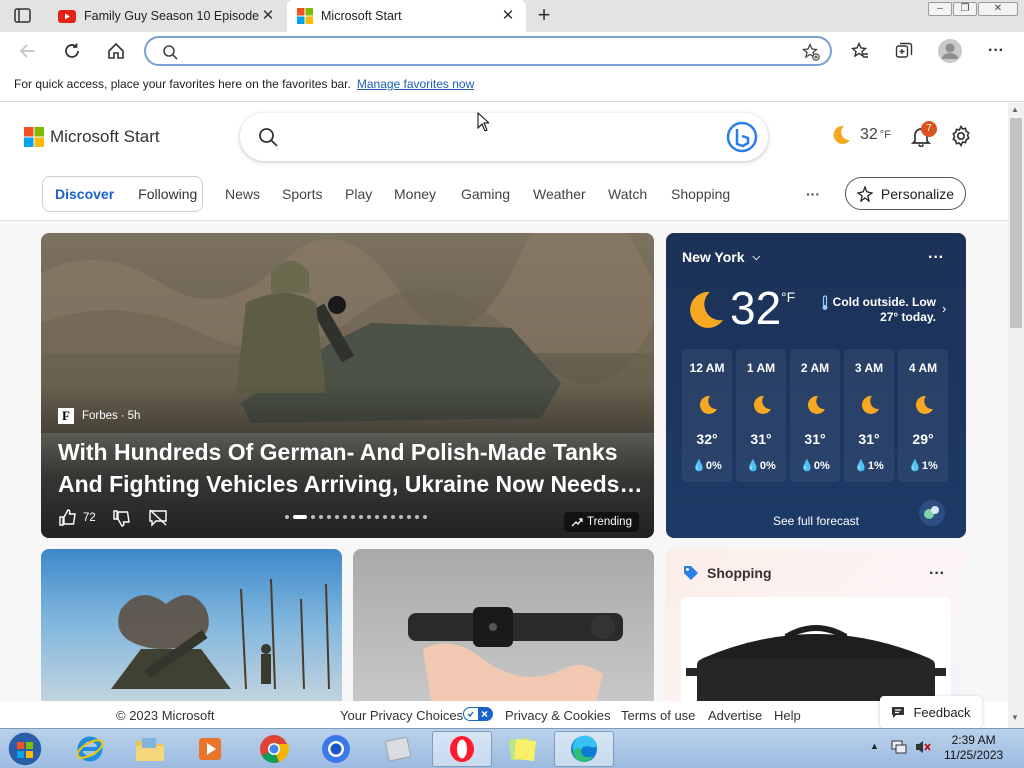  What do you see at coordinates (998, 9) in the screenshot?
I see `close-window-button: ✕` at bounding box center [998, 9].